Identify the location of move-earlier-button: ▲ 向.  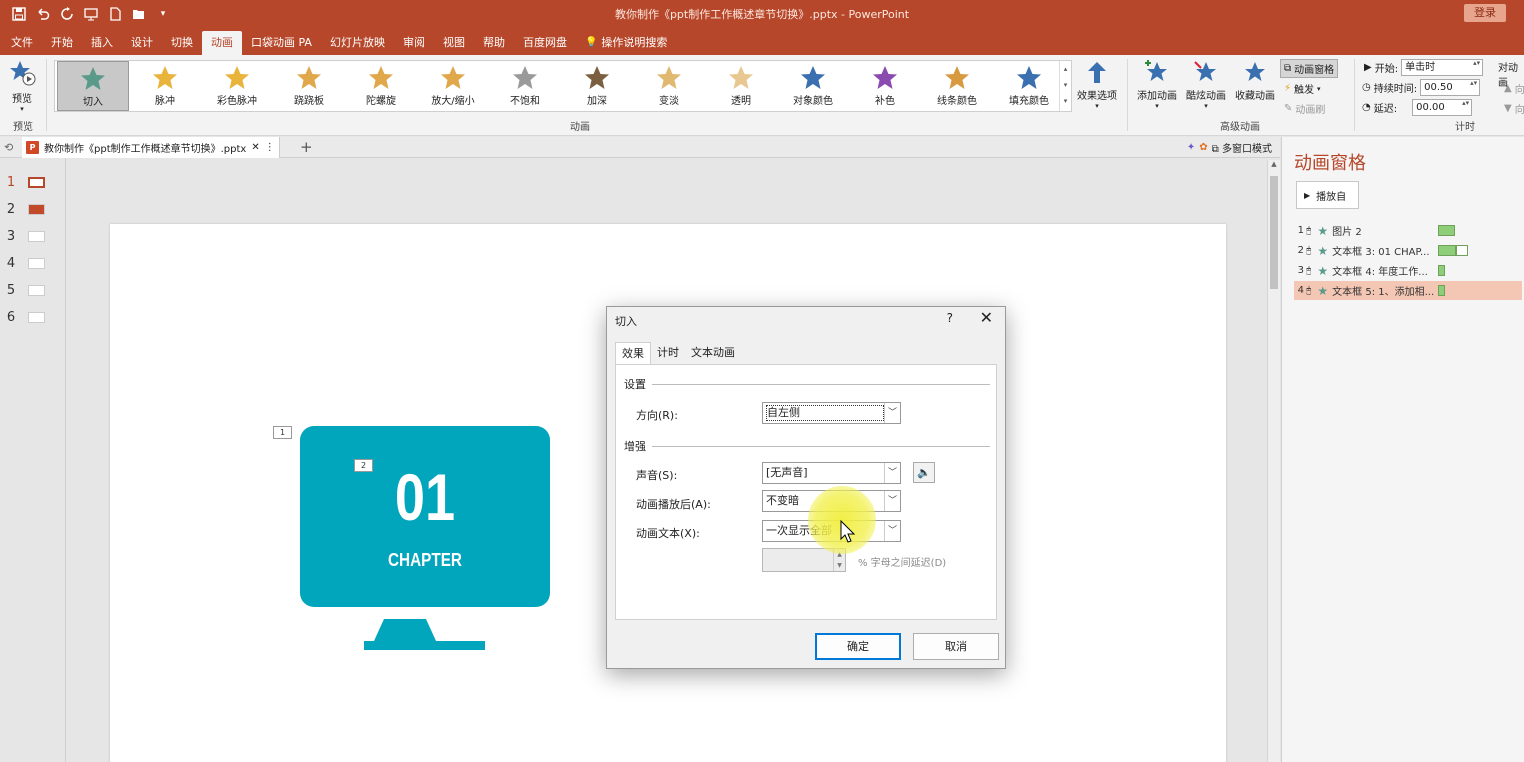
(1514, 88).